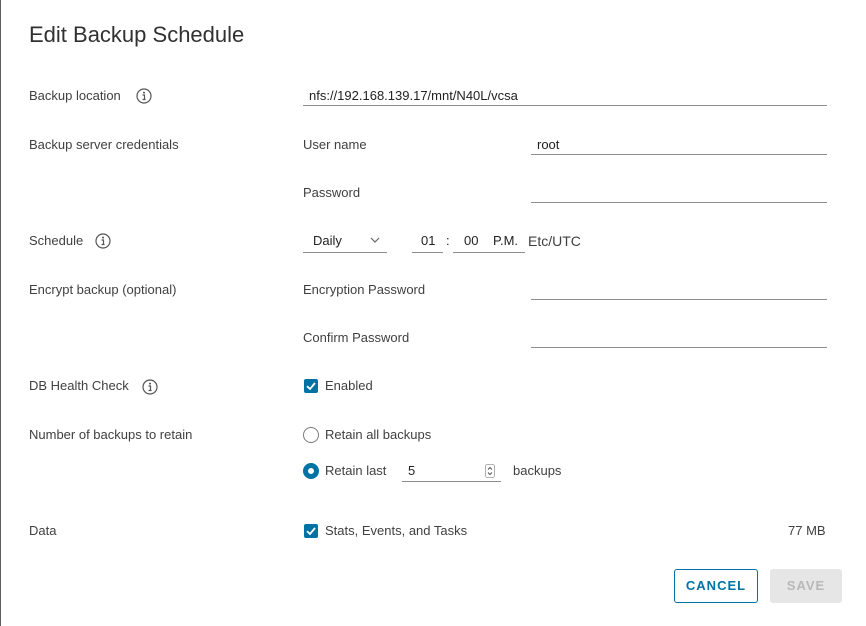 This screenshot has width=866, height=626. What do you see at coordinates (103, 241) in the screenshot?
I see `schedule-info-icon` at bounding box center [103, 241].